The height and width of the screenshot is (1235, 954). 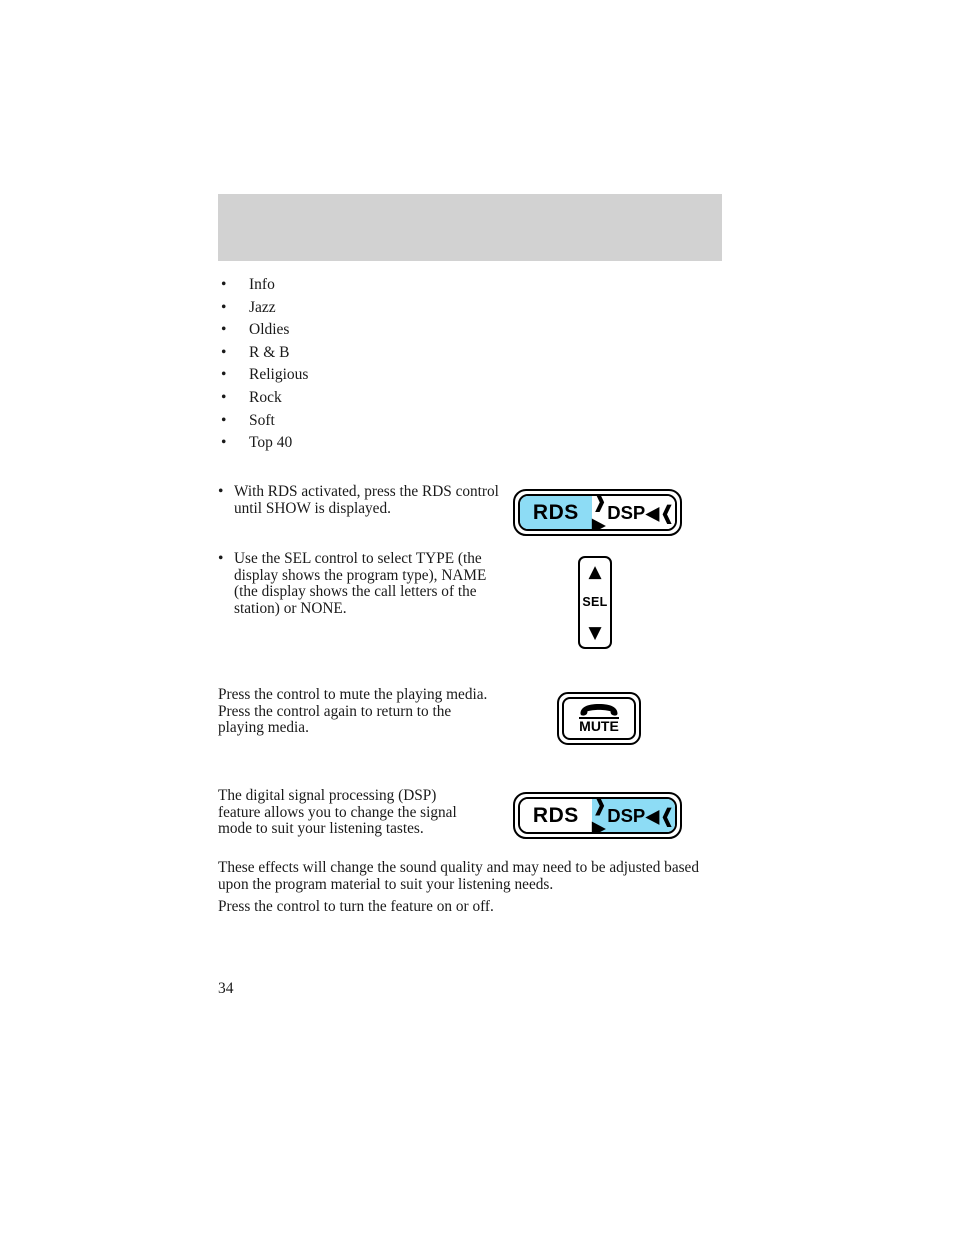 I want to click on phone-handset-icon, so click(x=599, y=710).